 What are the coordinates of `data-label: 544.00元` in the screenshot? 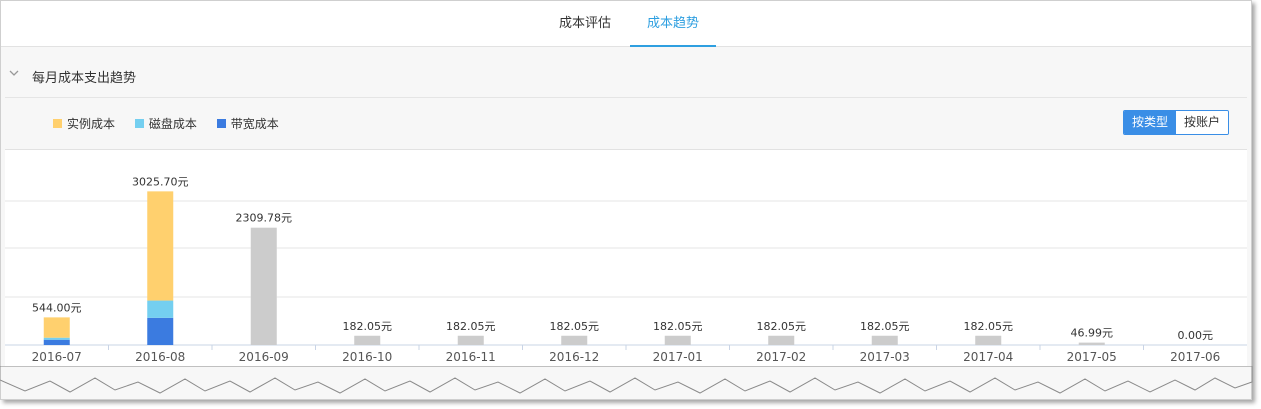 It's located at (57, 307).